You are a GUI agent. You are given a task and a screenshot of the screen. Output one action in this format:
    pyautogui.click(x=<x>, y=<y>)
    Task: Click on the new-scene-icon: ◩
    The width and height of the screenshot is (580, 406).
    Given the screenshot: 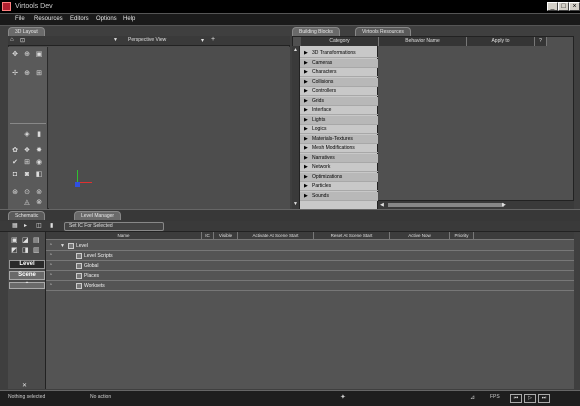 What is the action you would take?
    pyautogui.click(x=14, y=250)
    